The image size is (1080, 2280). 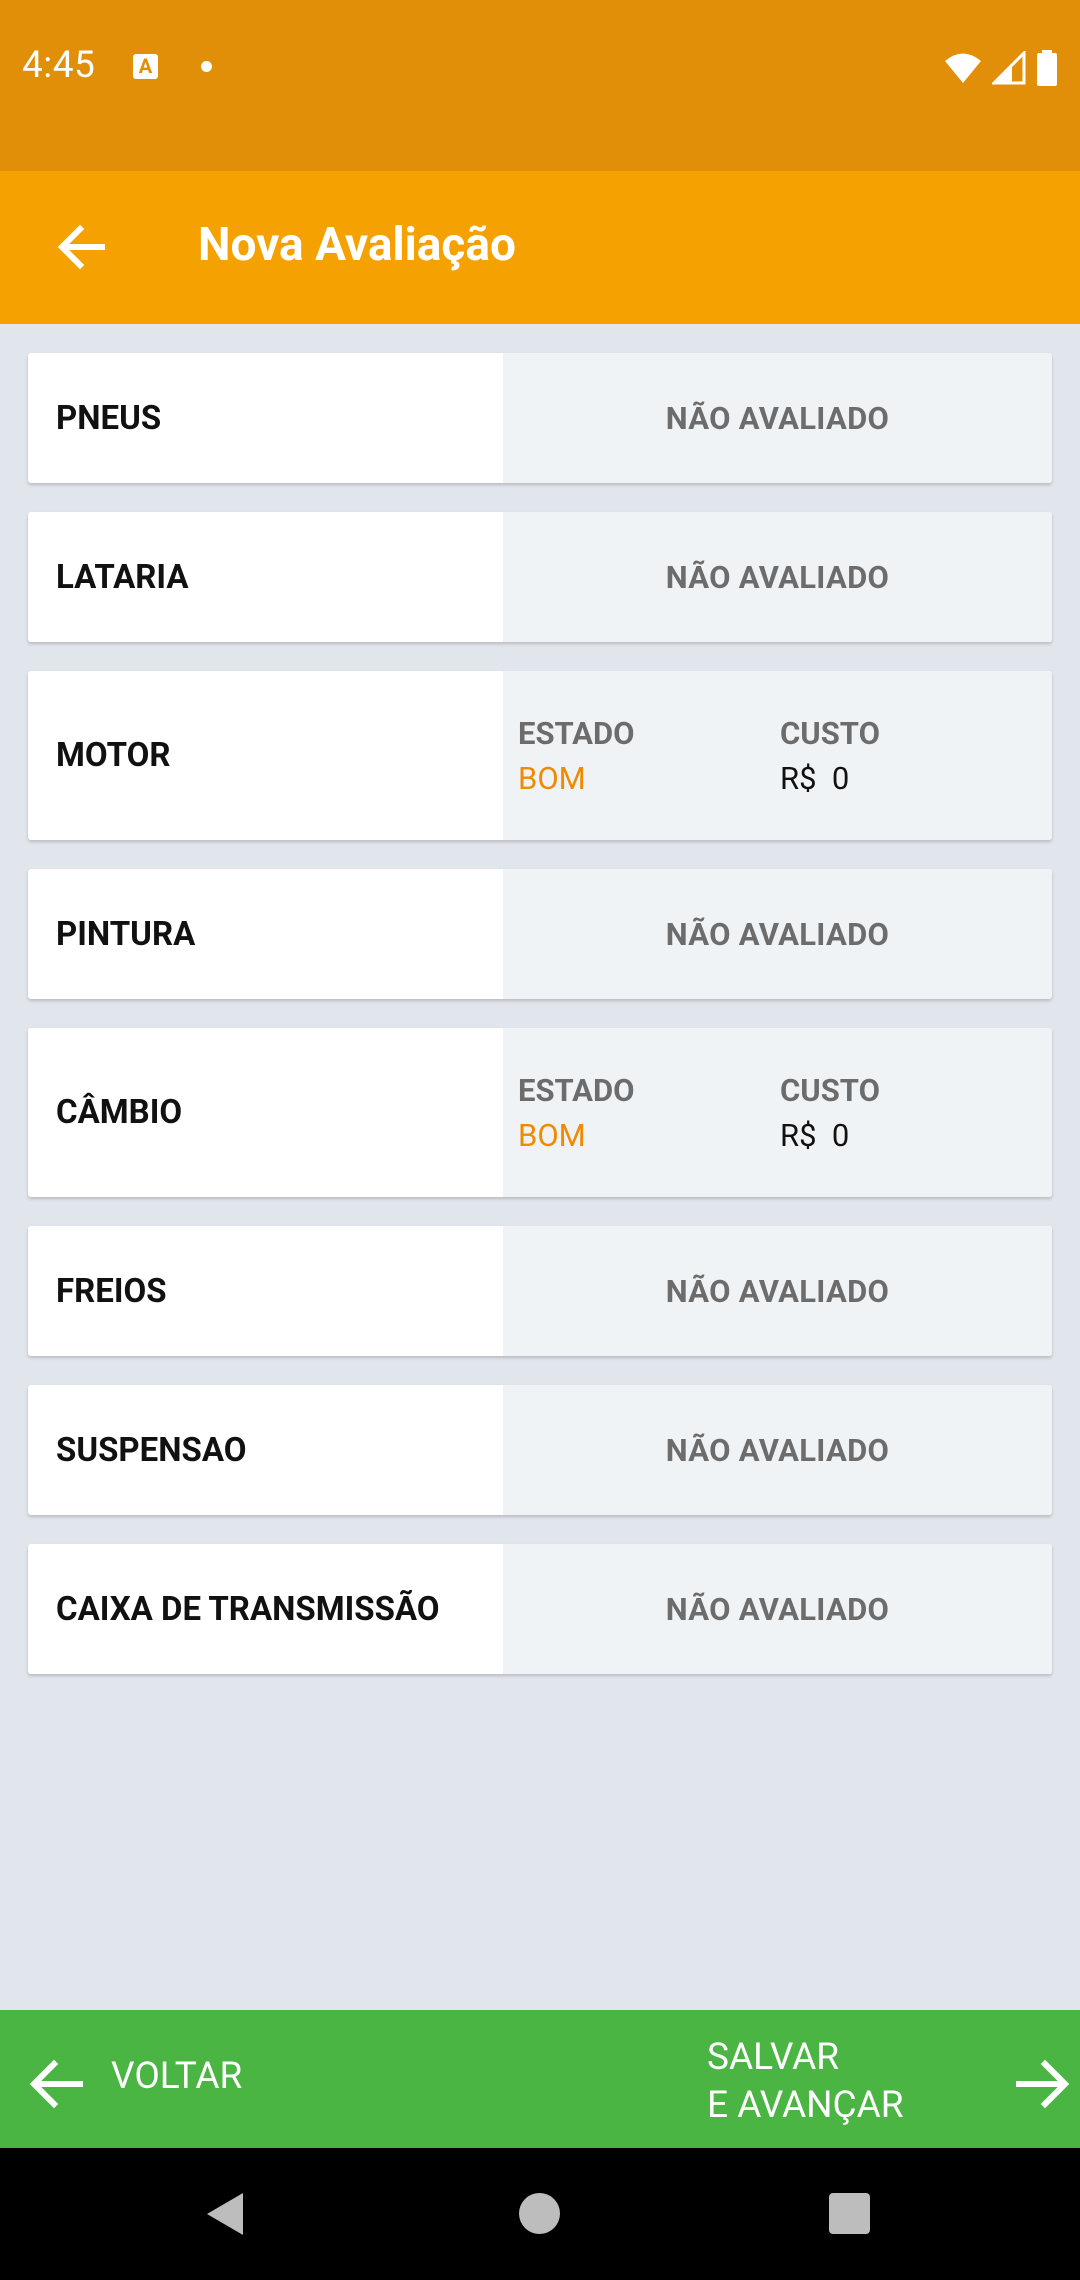 I want to click on nav-back-icon, so click(x=225, y=2214).